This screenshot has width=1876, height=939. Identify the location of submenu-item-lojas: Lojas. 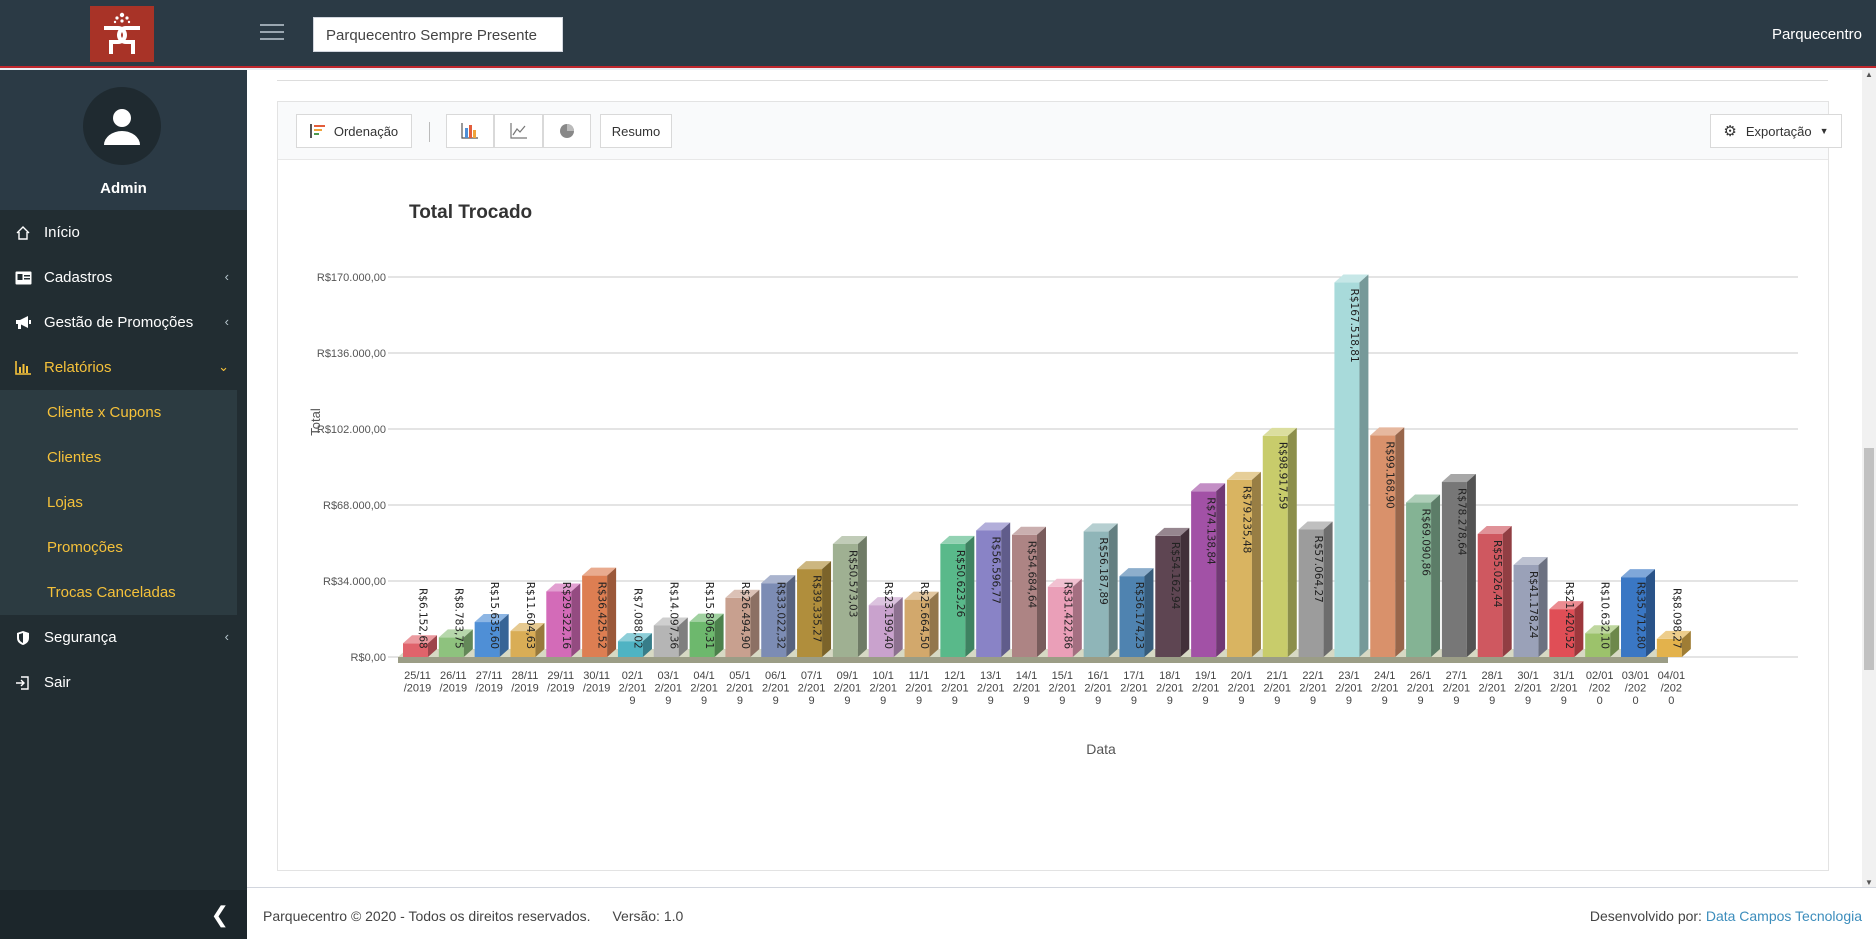
(118, 502).